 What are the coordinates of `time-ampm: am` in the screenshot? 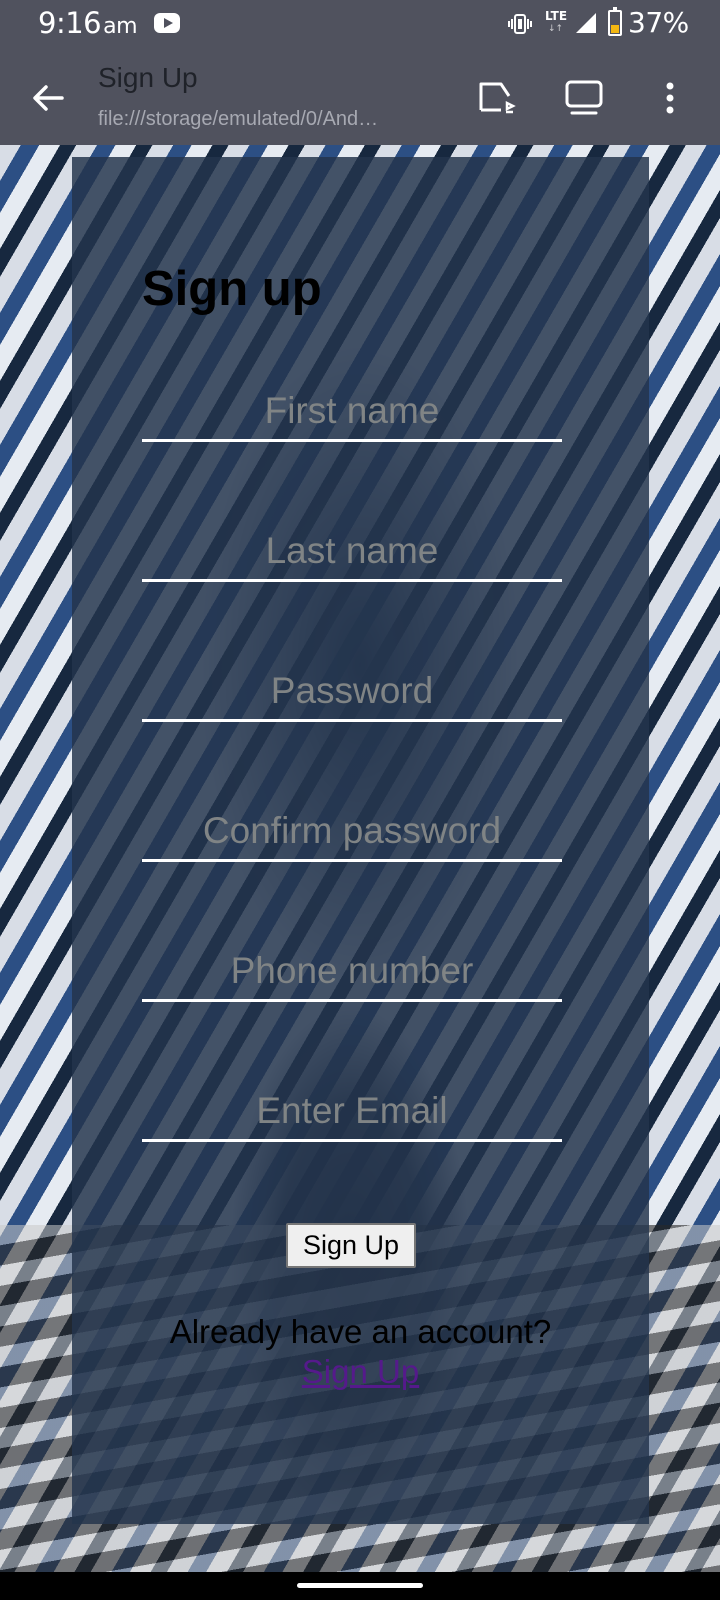 It's located at (120, 26).